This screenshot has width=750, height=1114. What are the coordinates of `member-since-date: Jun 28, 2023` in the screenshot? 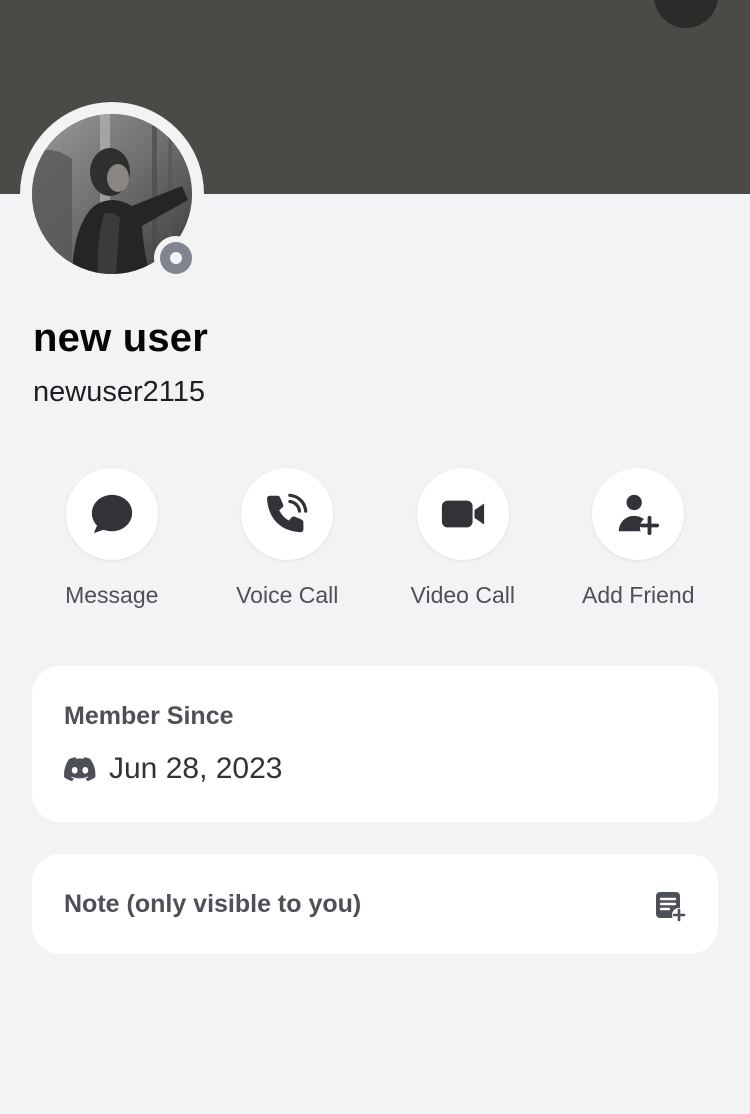 It's located at (196, 768).